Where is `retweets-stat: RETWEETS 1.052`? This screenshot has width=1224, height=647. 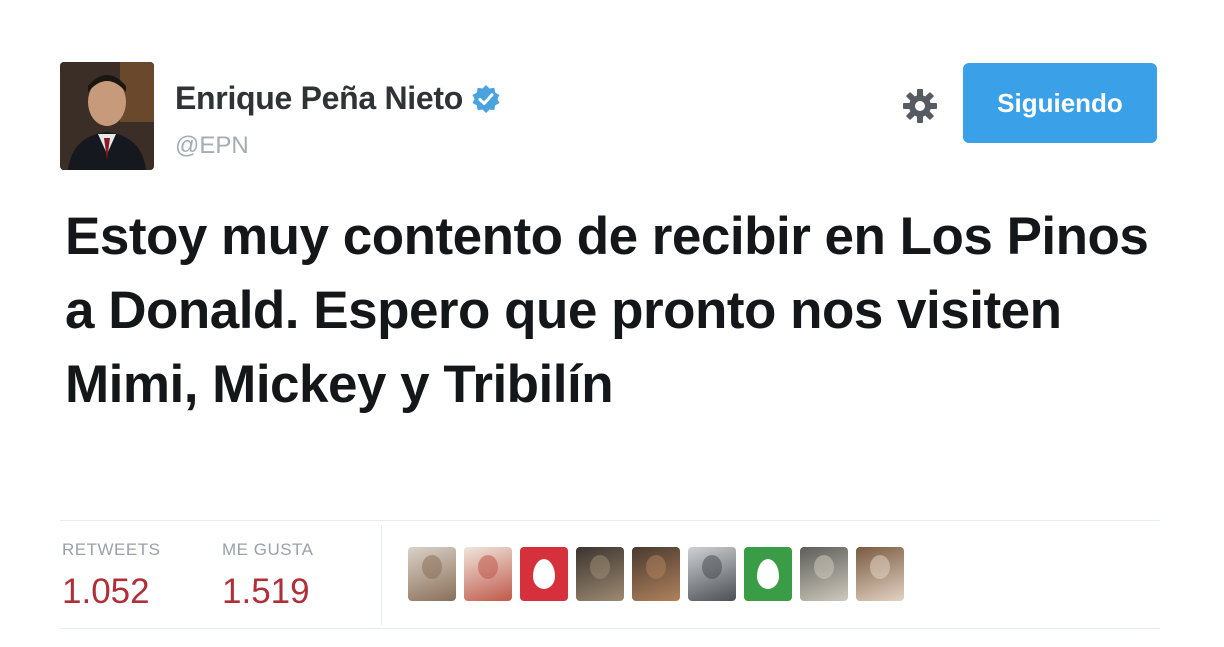 retweets-stat: RETWEETS 1.052 is located at coordinates (111, 576).